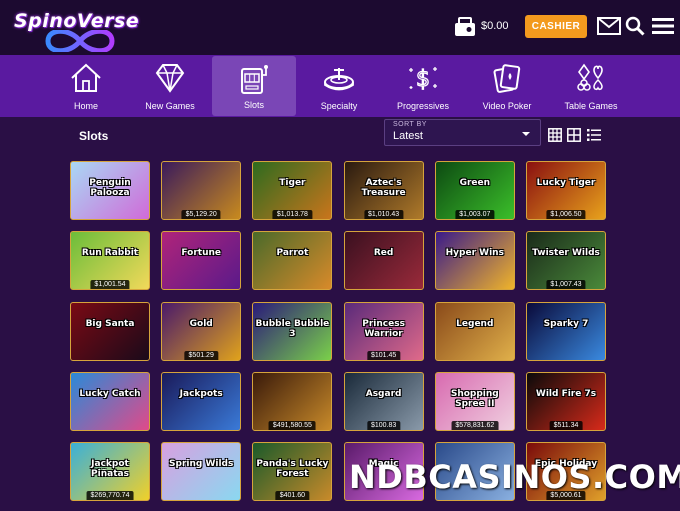 This screenshot has height=511, width=680. What do you see at coordinates (383, 425) in the screenshot?
I see `jackpot-amount: $100.83` at bounding box center [383, 425].